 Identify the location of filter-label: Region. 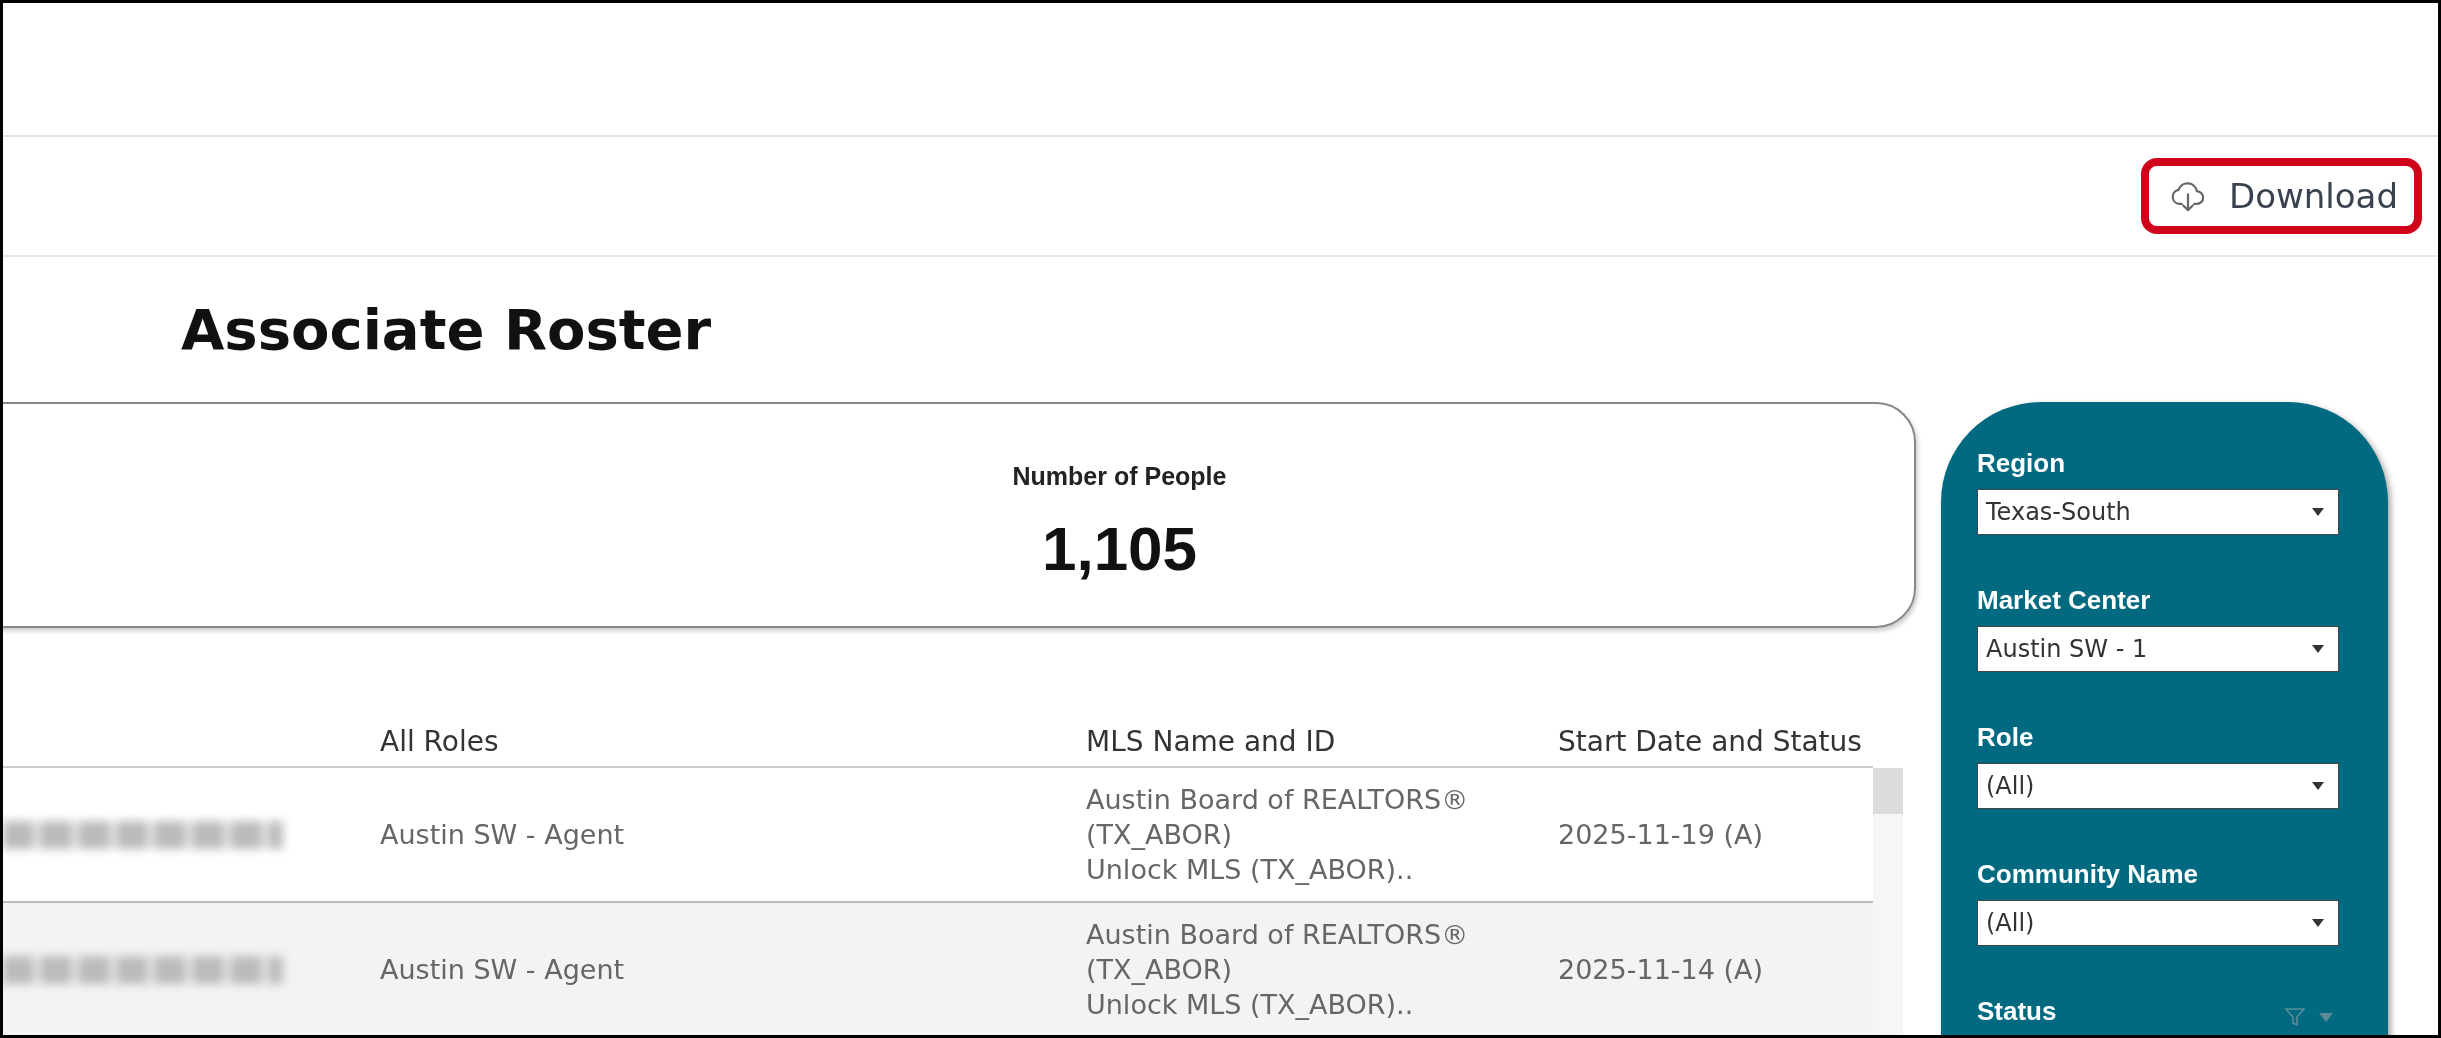
(2022, 463).